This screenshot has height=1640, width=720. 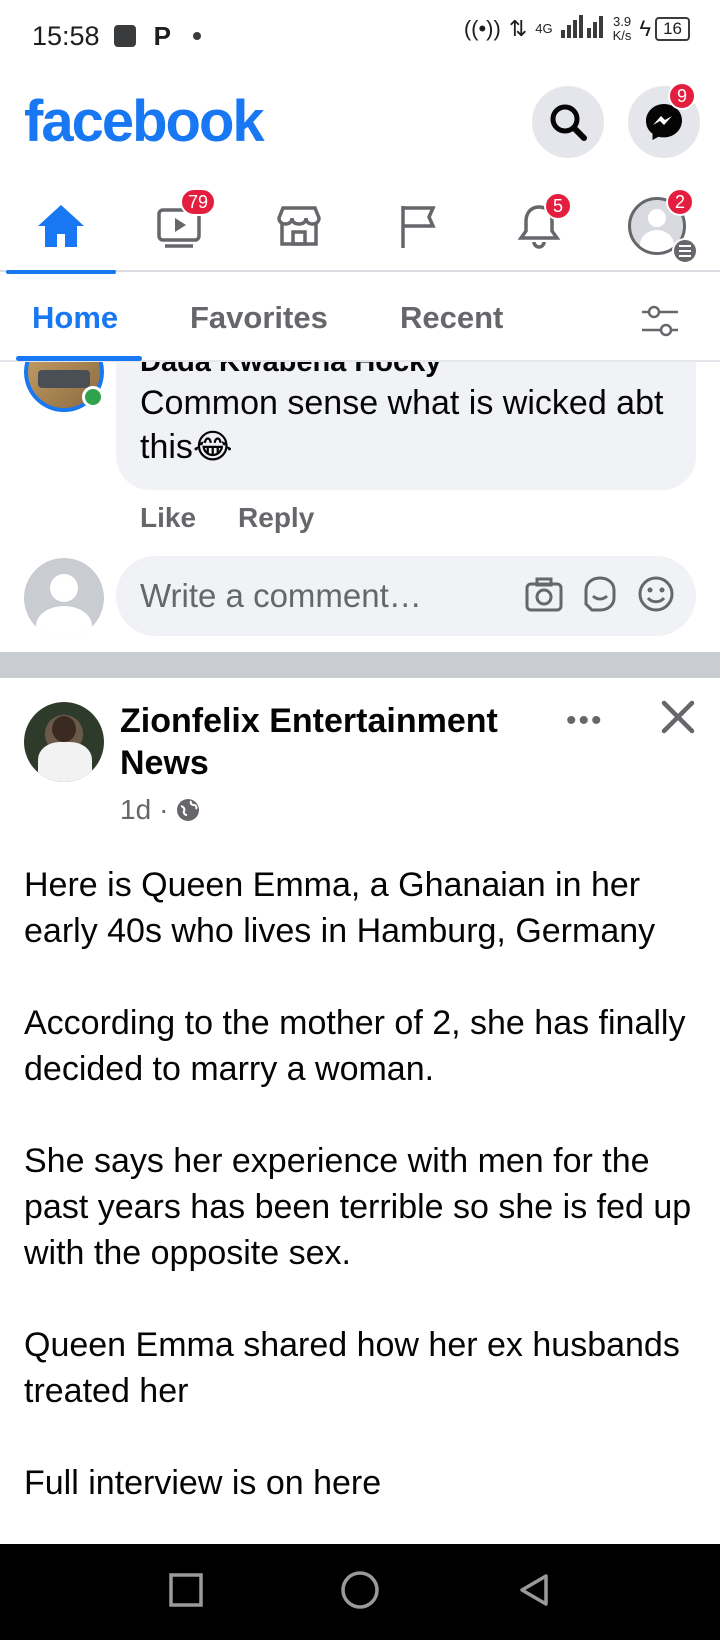 I want to click on charging-icon: ϟ, so click(x=645, y=28).